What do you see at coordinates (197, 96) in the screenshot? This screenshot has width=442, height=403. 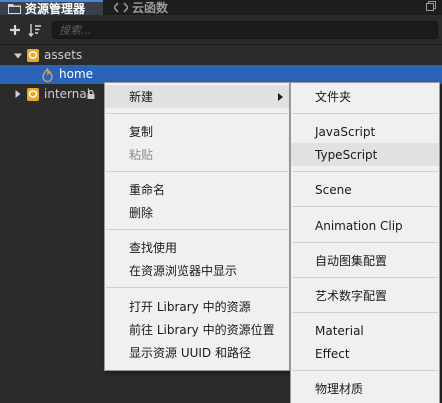 I see `menu-item-new: 新建` at bounding box center [197, 96].